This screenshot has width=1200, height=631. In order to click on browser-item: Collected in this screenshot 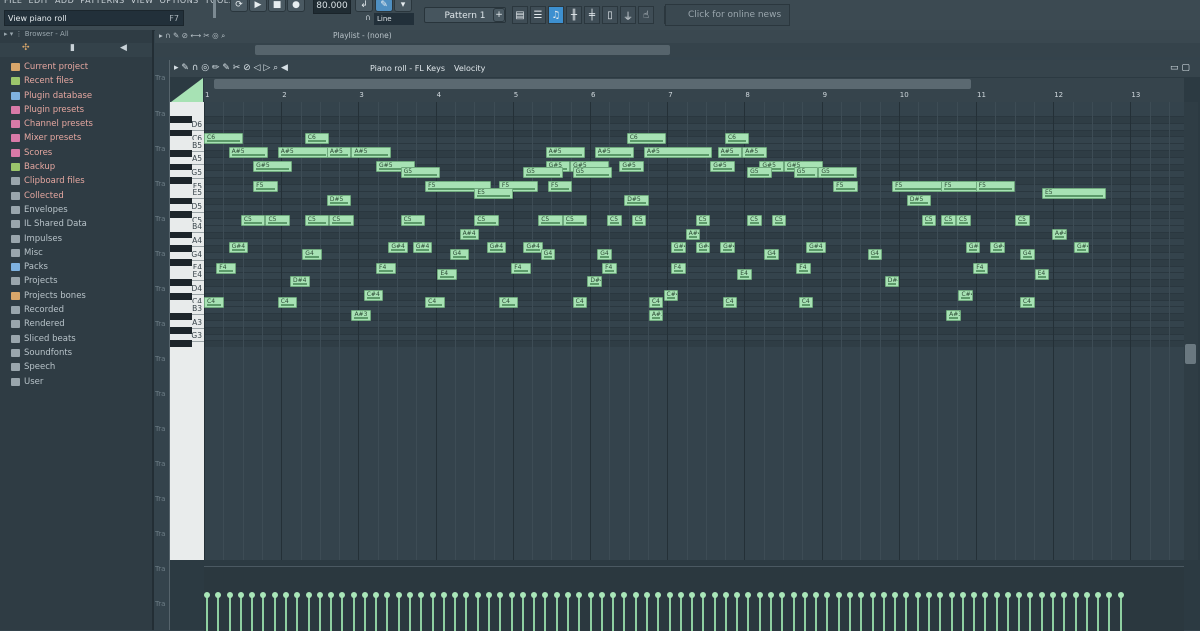, I will do `click(75, 196)`.